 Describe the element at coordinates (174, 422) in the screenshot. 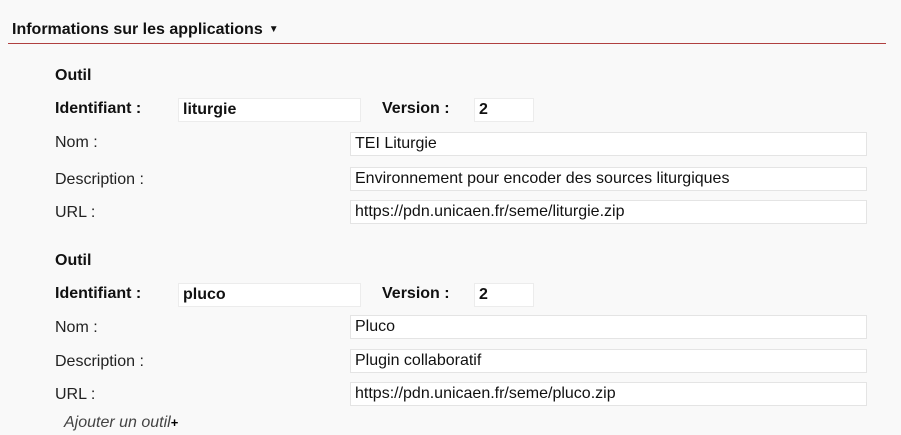

I see `plus-icon: +` at that location.